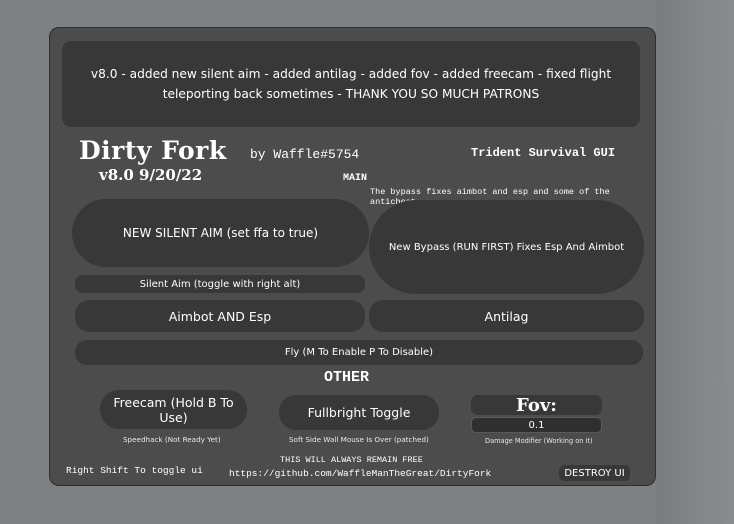 Image resolution: width=734 pixels, height=524 pixels. Describe the element at coordinates (594, 473) in the screenshot. I see `destroy-ui-button: DESTROY UI` at that location.